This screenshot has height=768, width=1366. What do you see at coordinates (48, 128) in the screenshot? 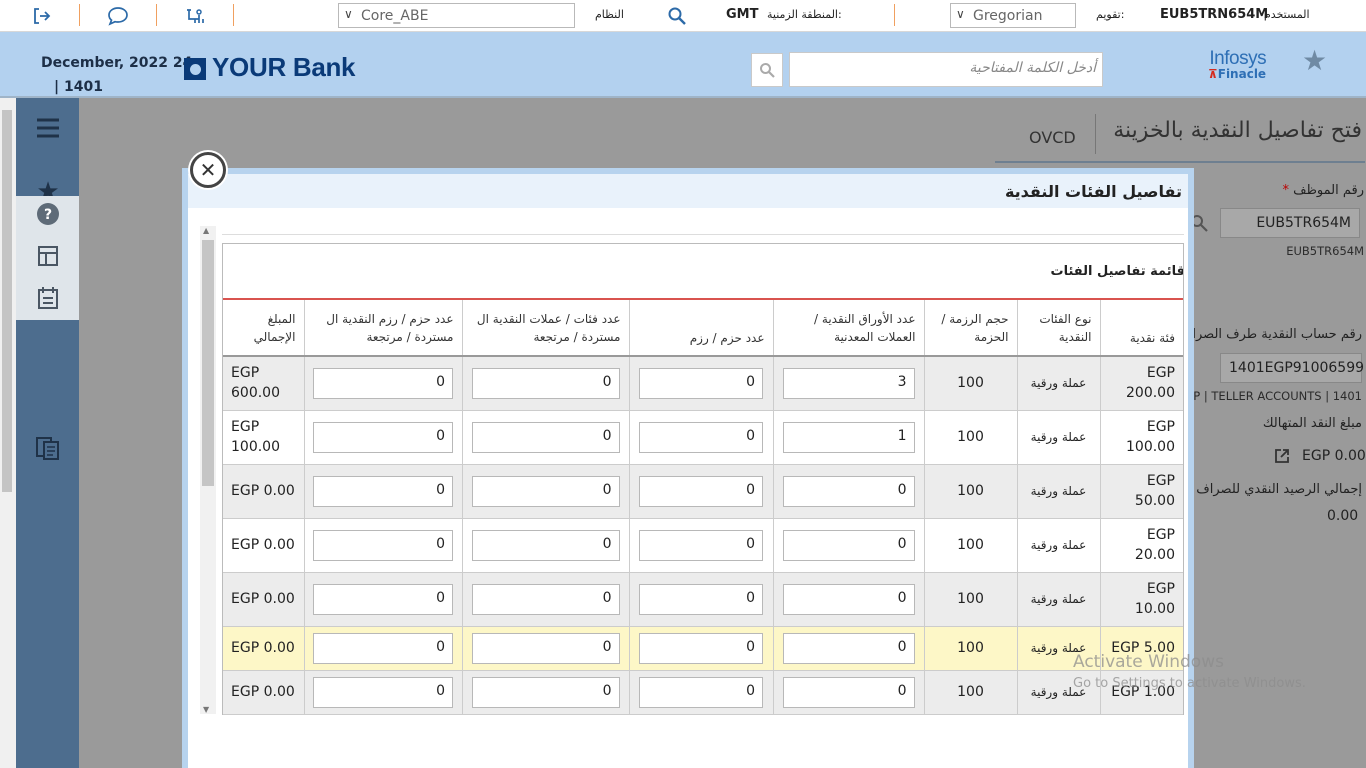
I see `menu-icon` at bounding box center [48, 128].